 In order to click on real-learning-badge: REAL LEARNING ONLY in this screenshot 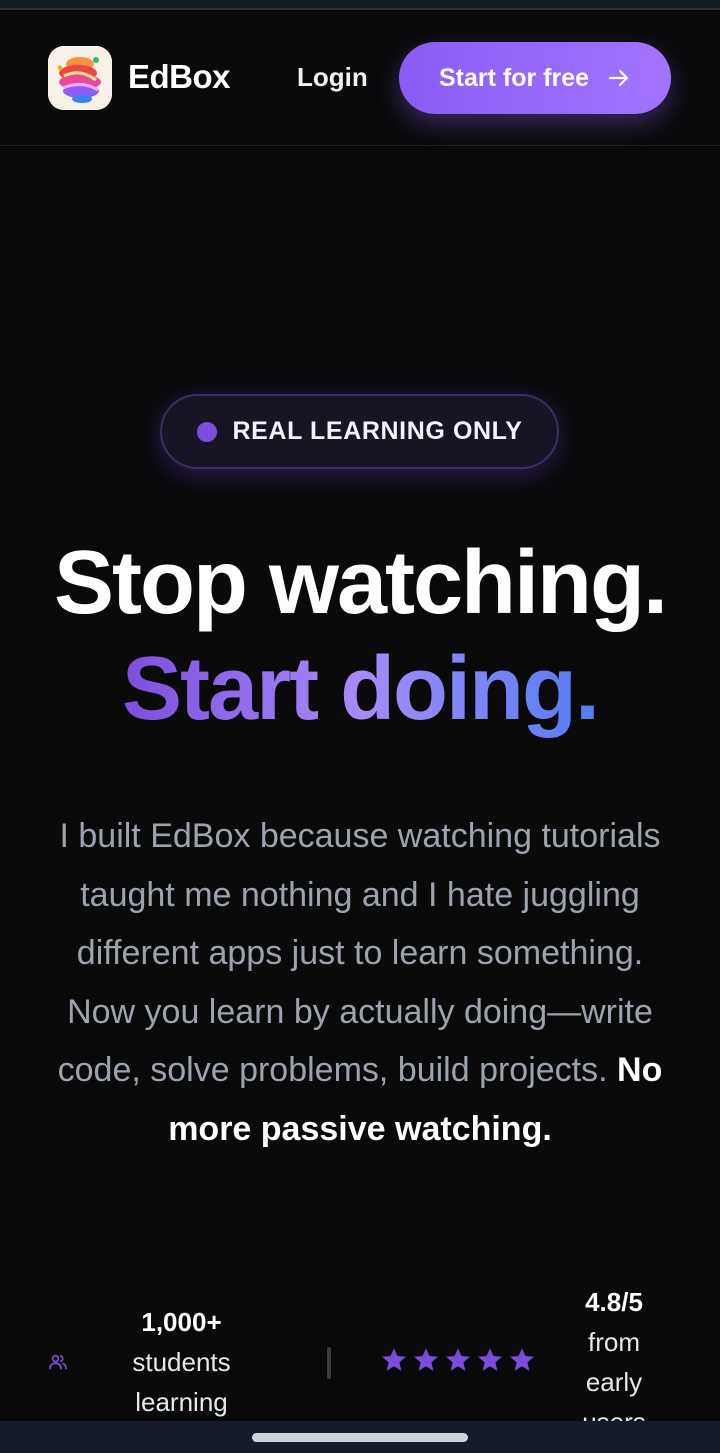, I will do `click(359, 431)`.